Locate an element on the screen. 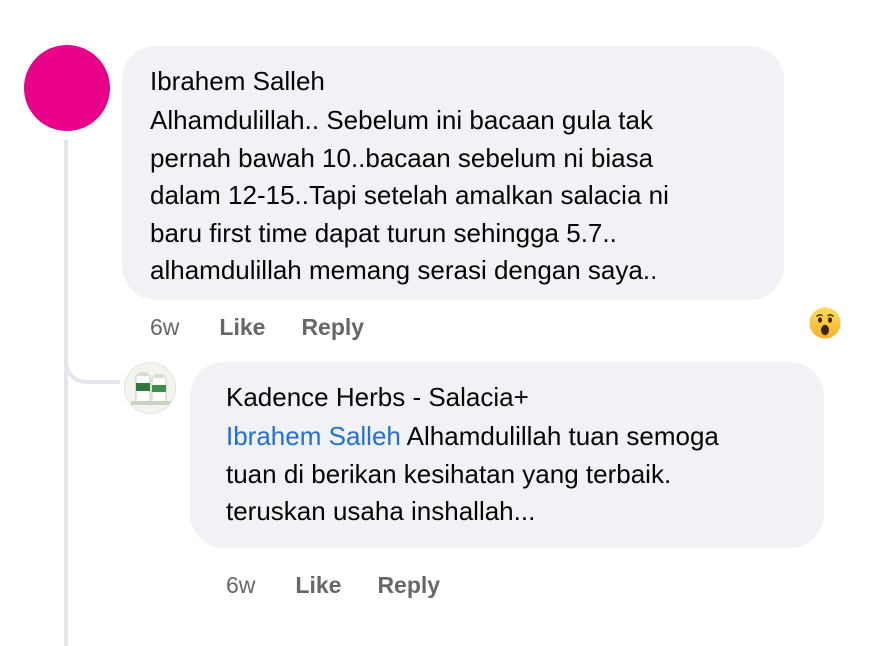  reply-connector-curve is located at coordinates (92, 357).